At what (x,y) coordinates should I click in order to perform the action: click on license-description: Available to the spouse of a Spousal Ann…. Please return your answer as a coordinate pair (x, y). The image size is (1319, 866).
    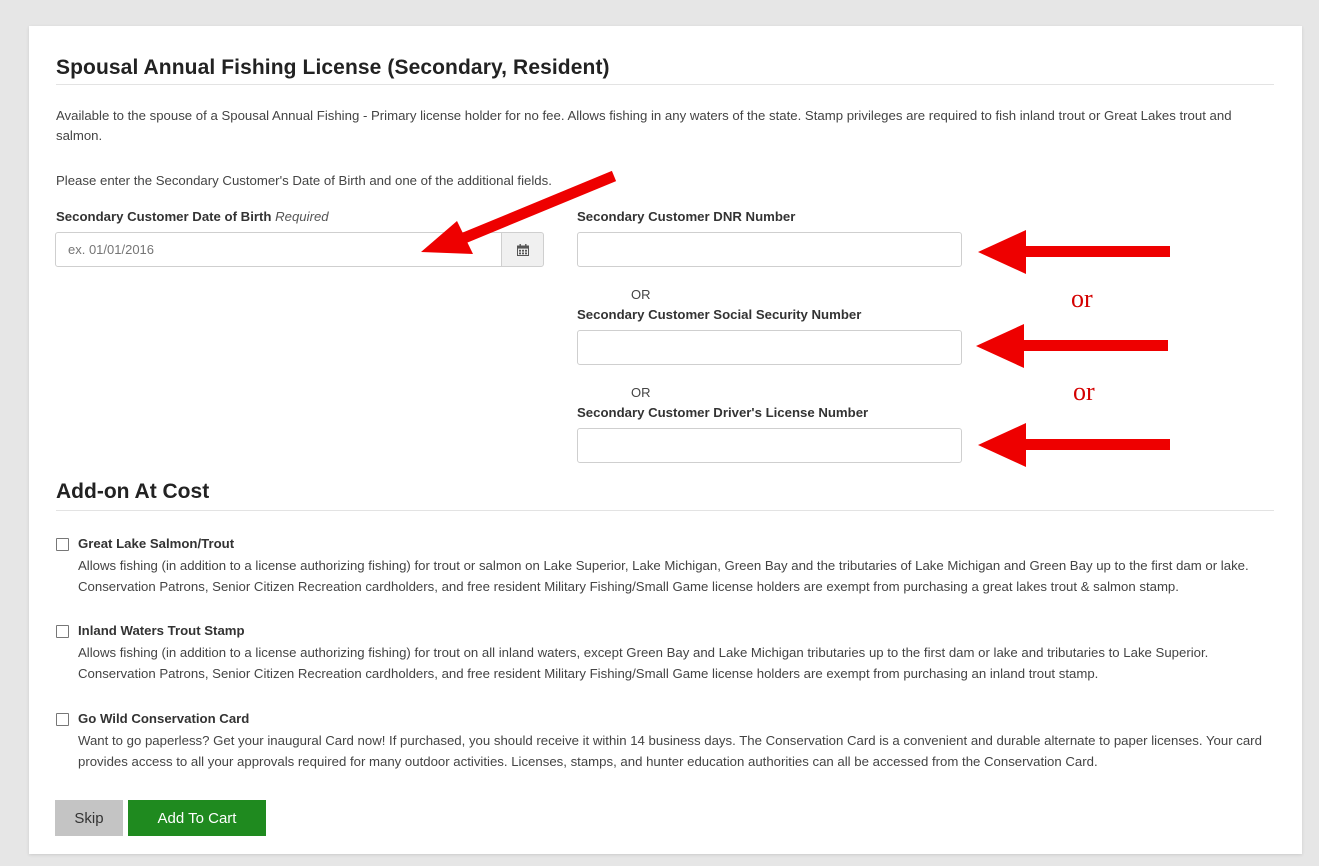
    Looking at the image, I should click on (644, 125).